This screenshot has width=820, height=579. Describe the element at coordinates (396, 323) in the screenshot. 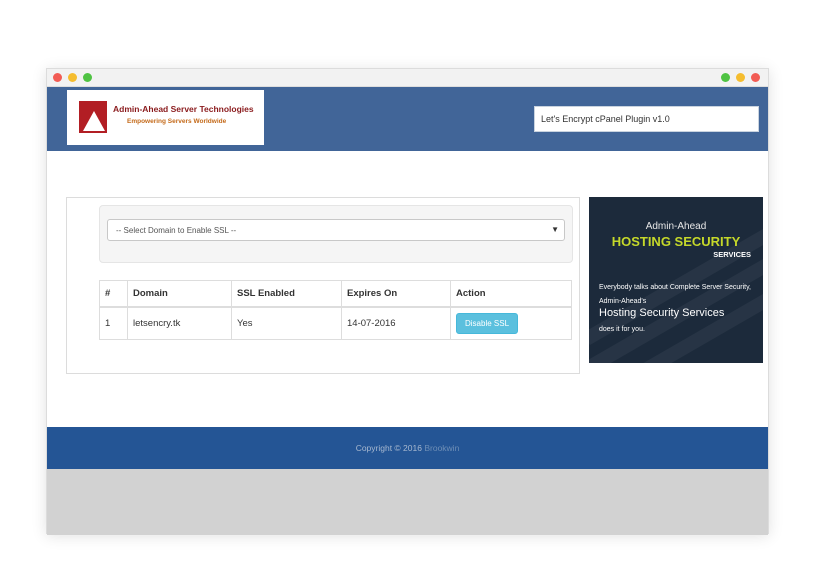

I see `row-expires: 14-07-2016` at that location.